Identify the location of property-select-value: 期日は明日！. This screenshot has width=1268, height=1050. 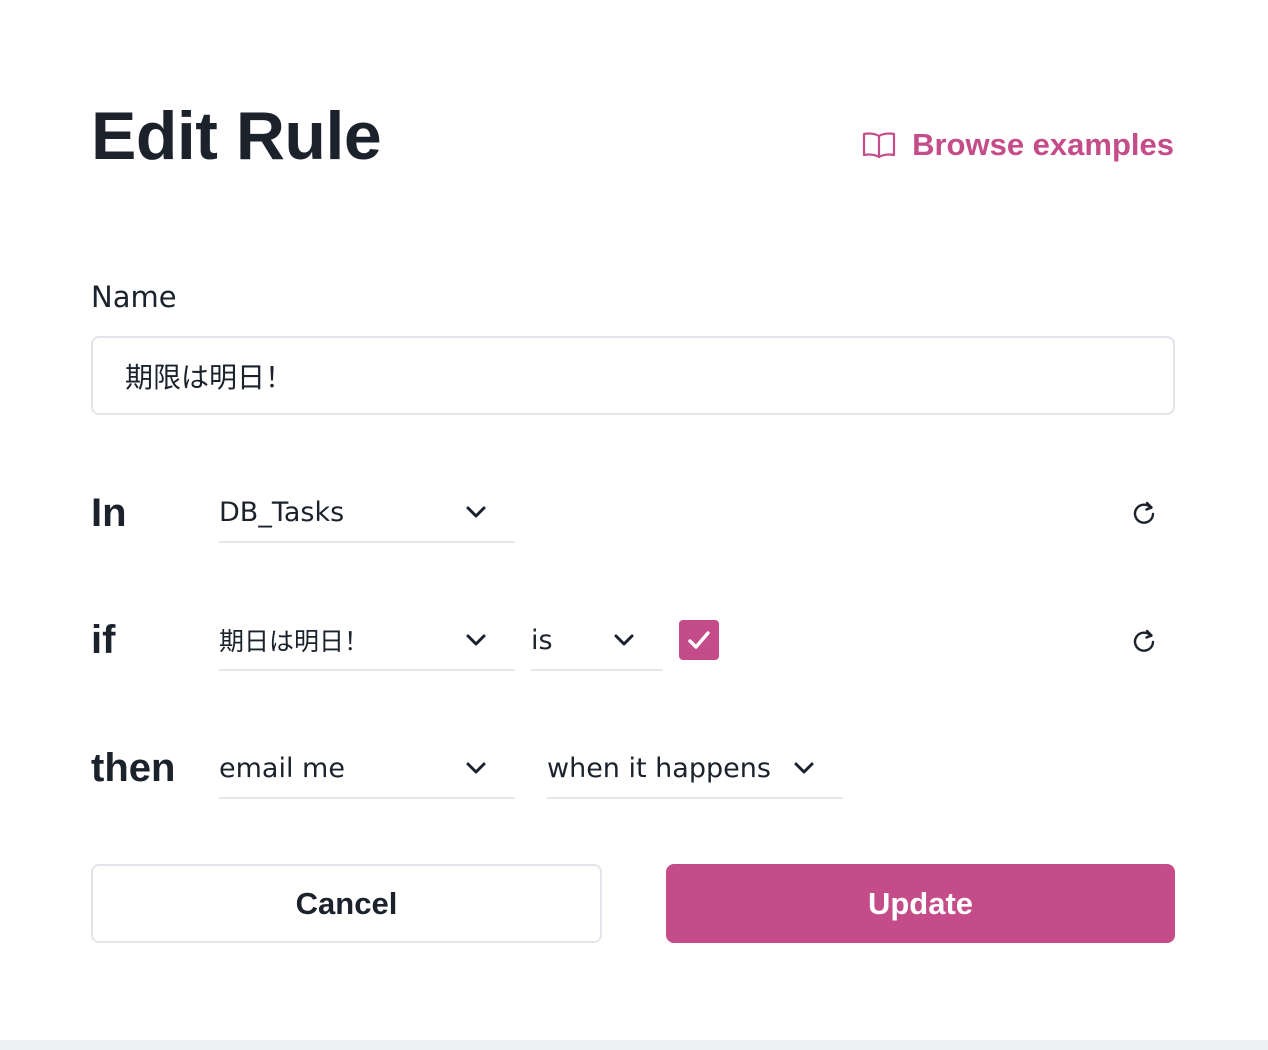
(294, 641).